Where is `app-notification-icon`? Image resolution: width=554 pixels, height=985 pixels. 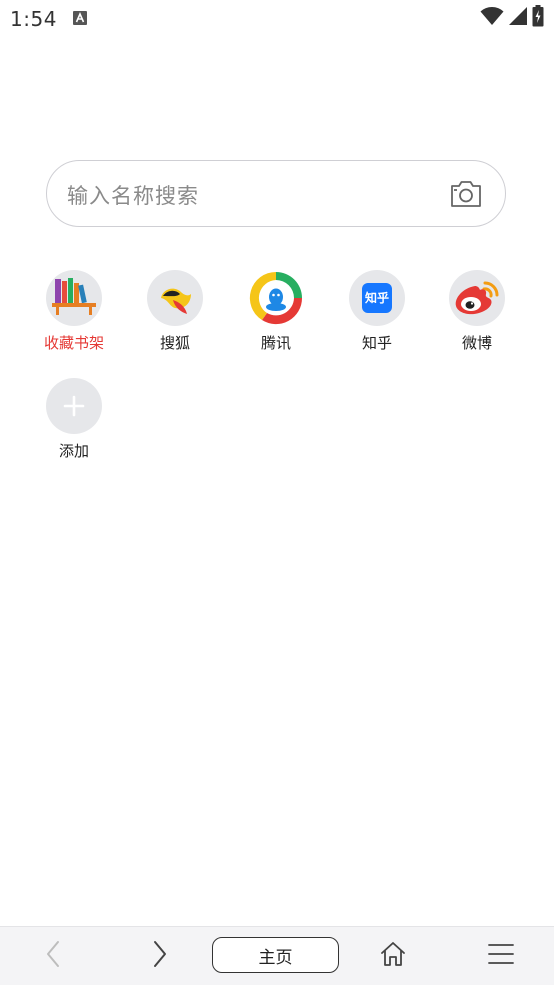 app-notification-icon is located at coordinates (80, 17).